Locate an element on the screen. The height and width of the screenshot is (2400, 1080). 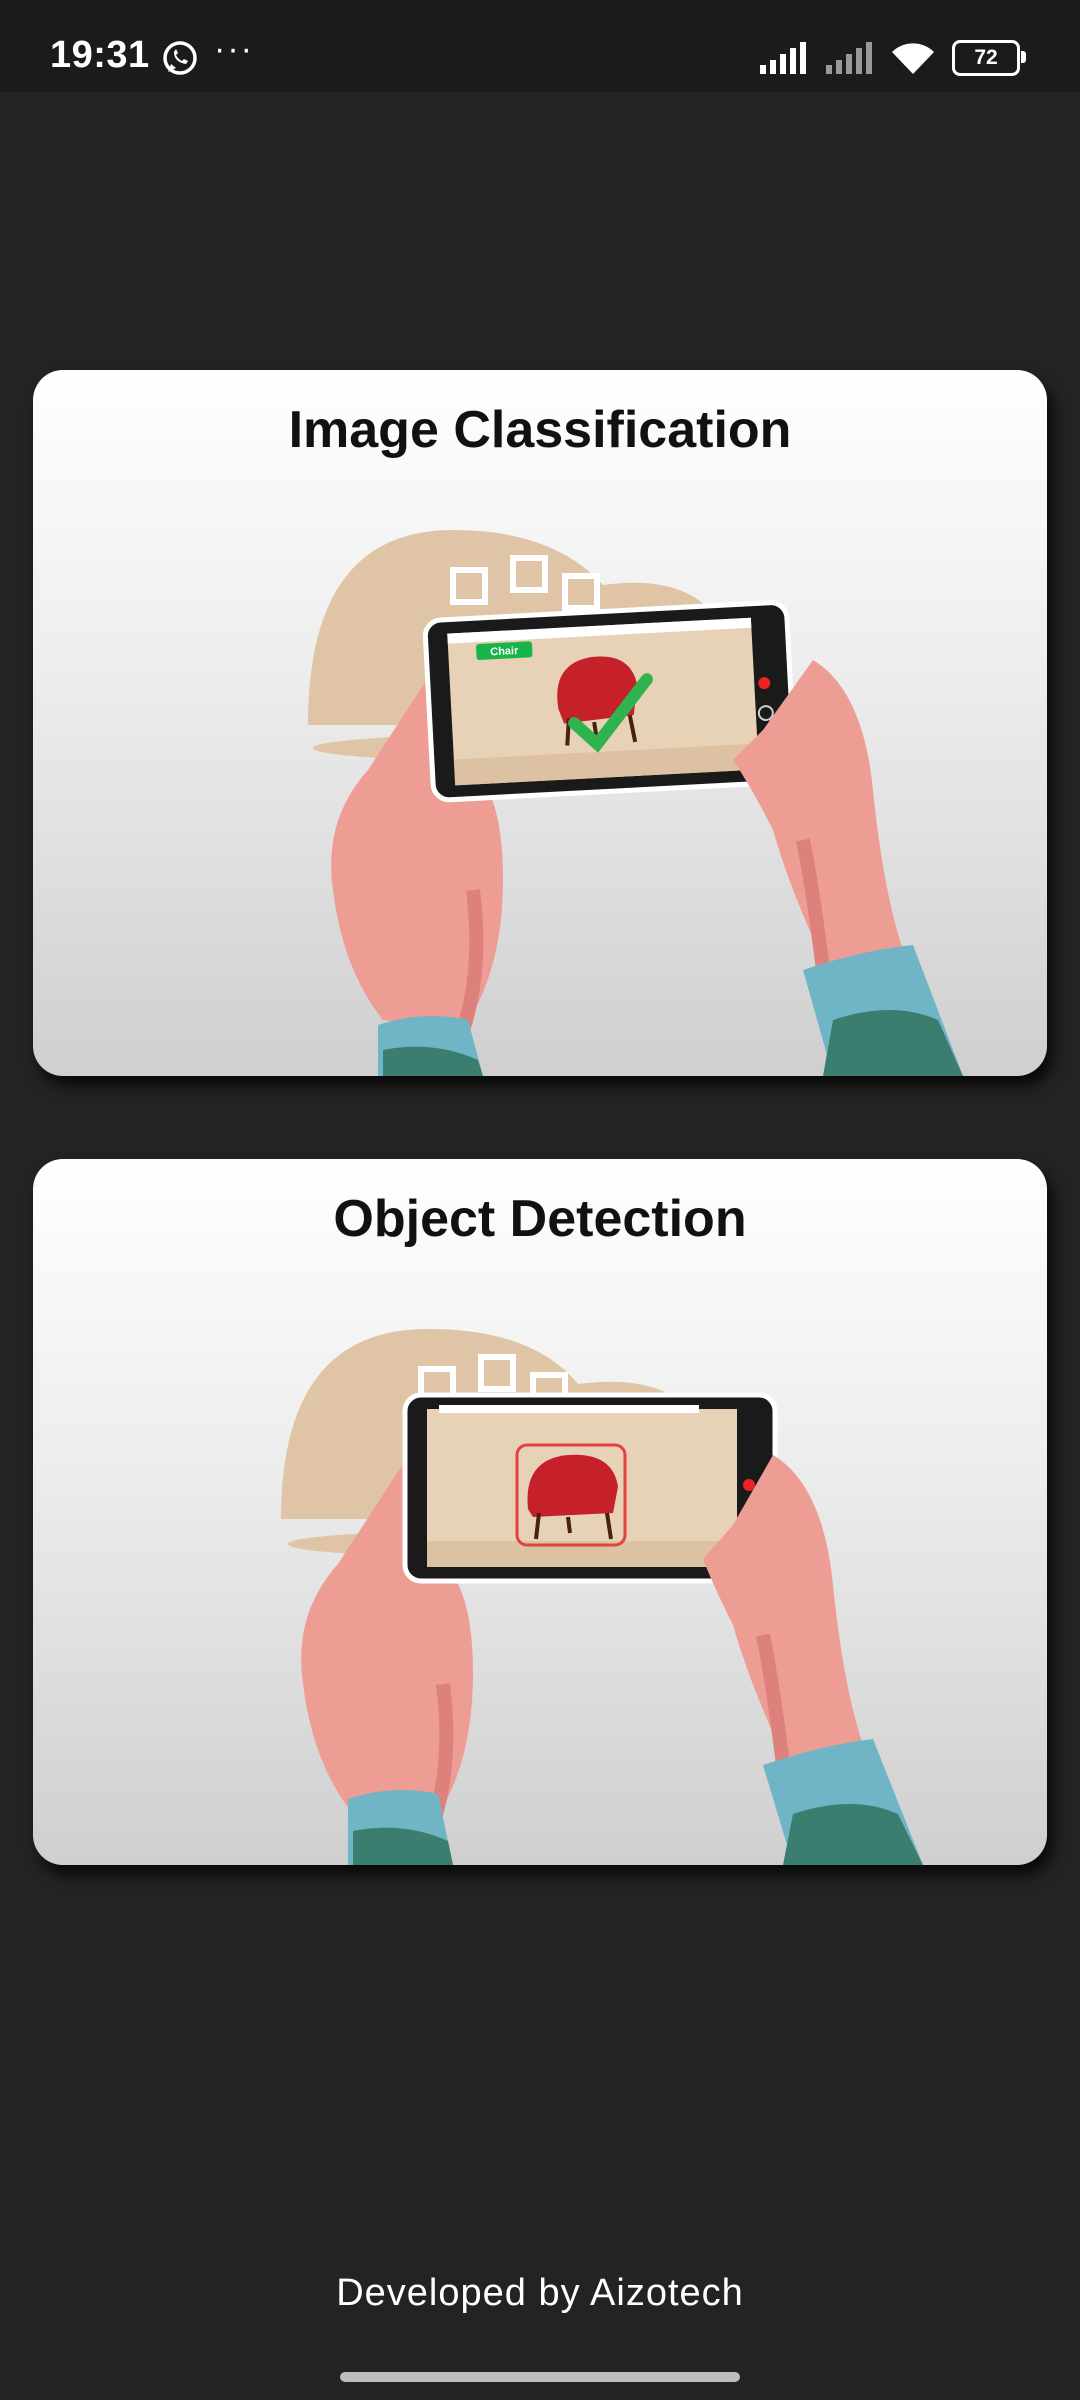
chair-tag: Chair is located at coordinates (504, 651).